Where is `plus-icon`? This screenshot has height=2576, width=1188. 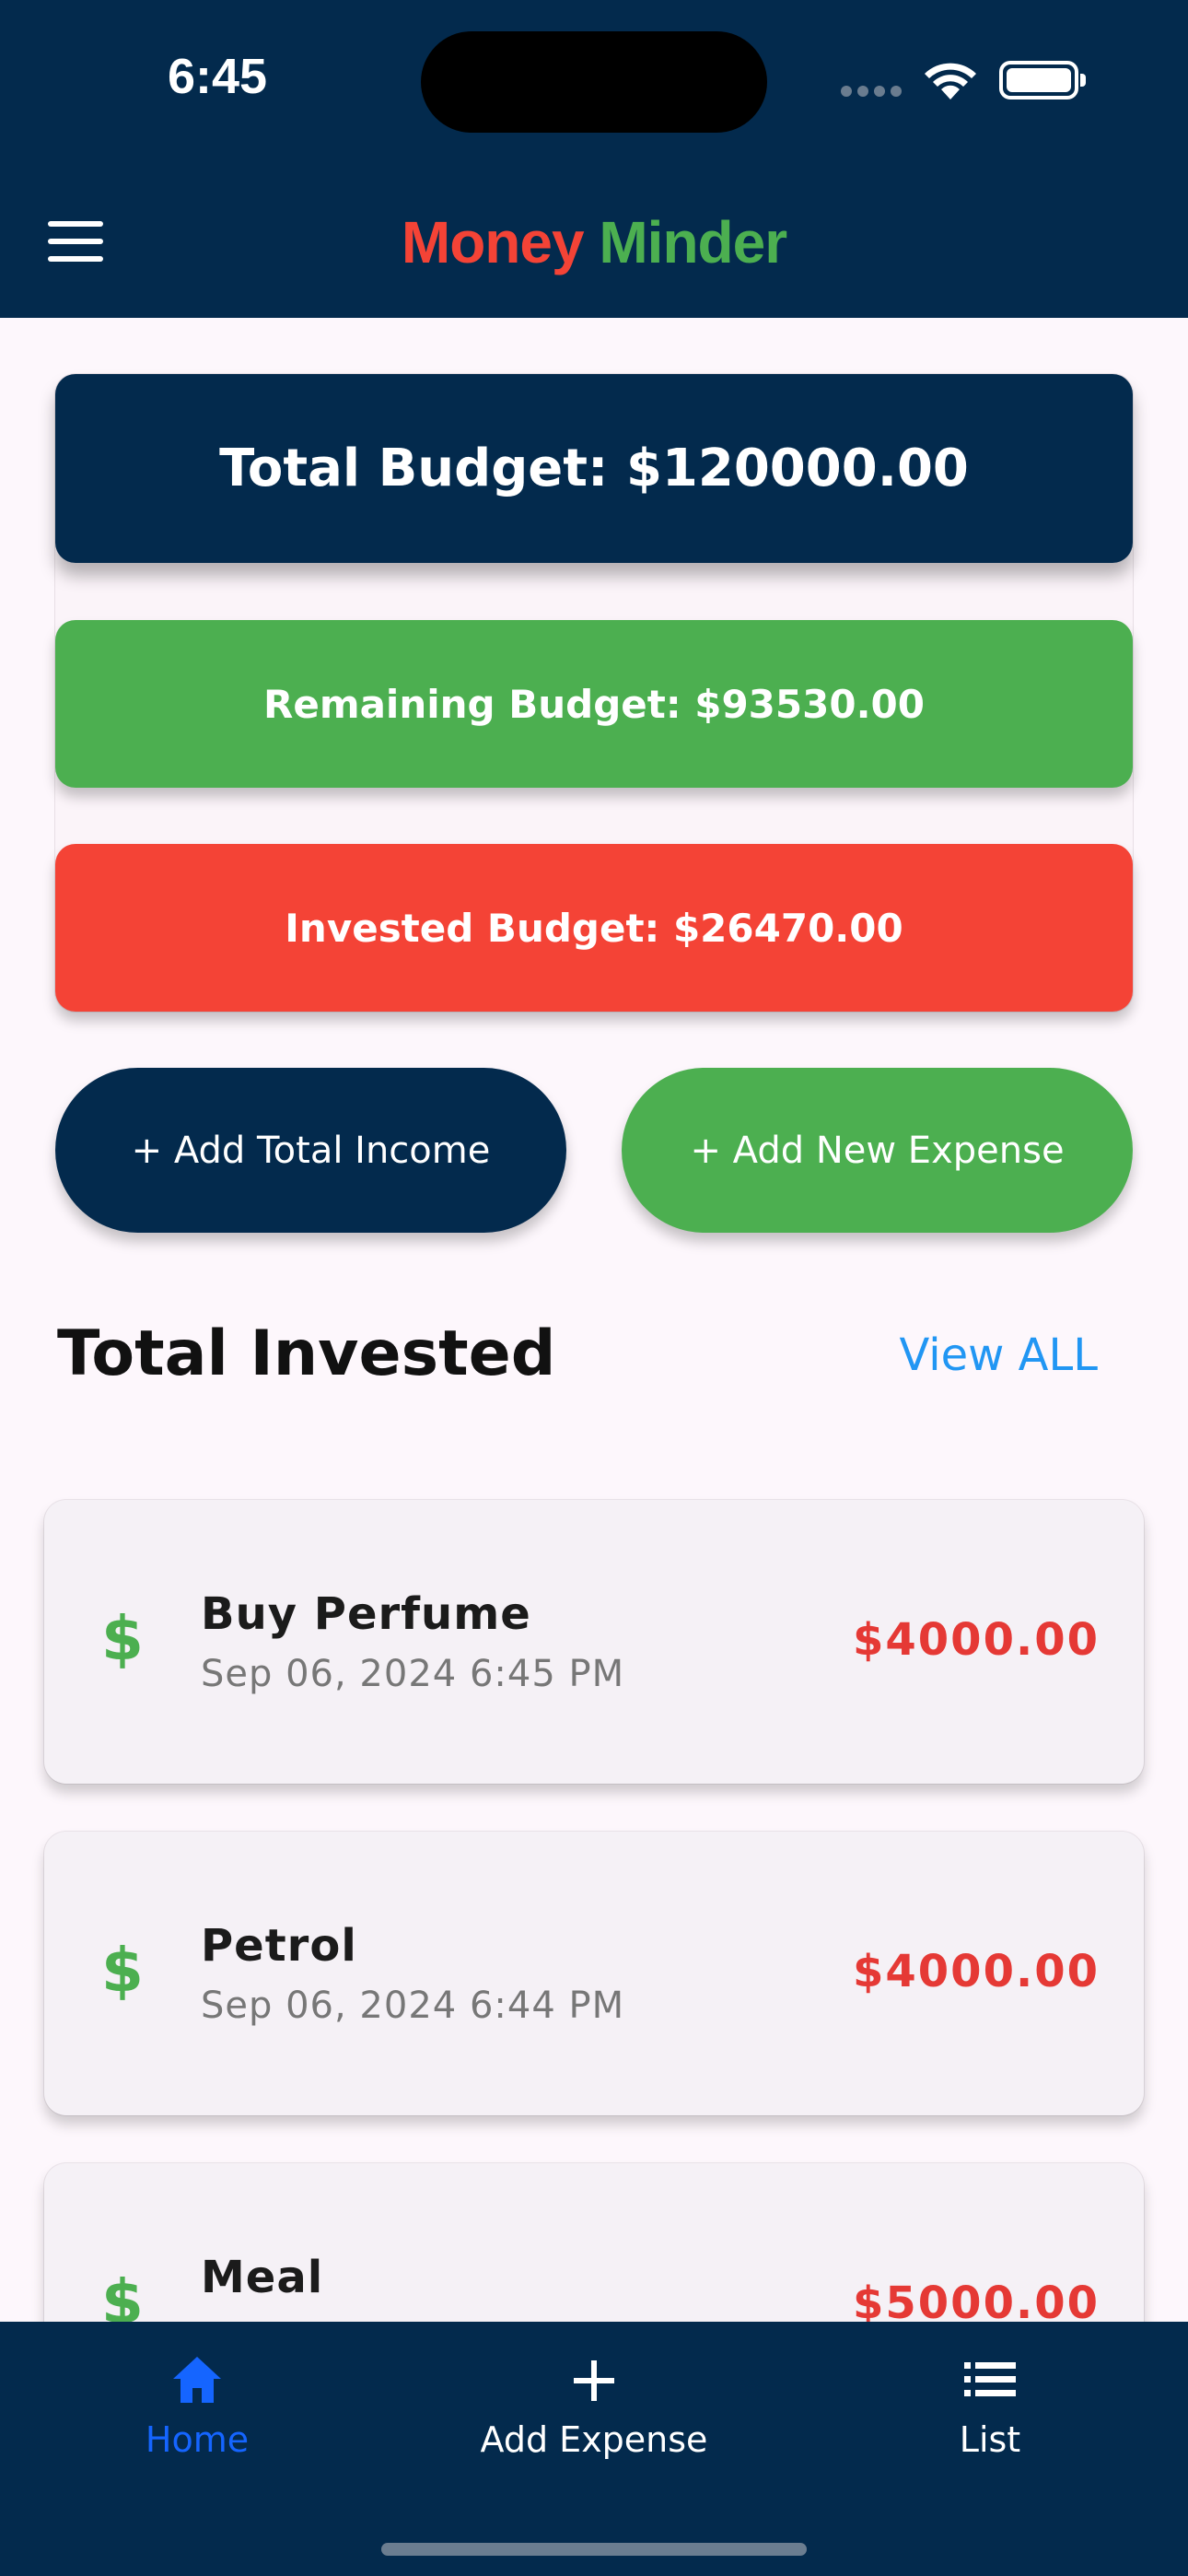
plus-icon is located at coordinates (594, 2380).